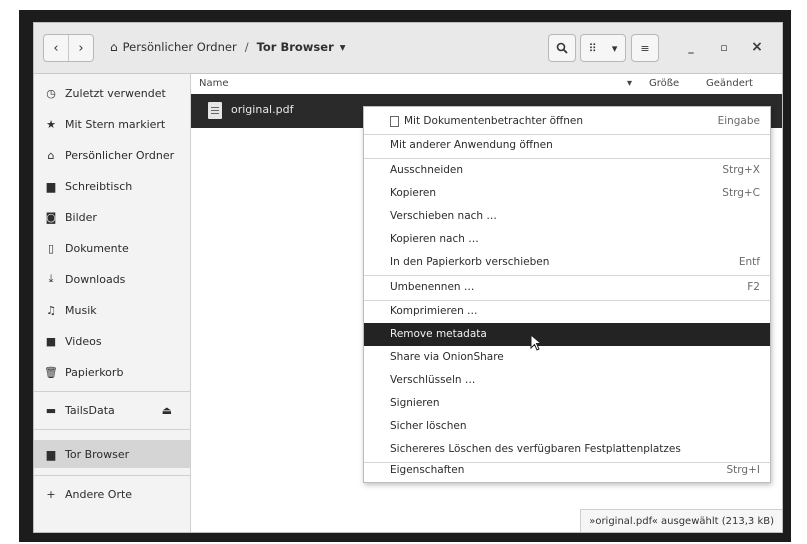 This screenshot has width=807, height=544. What do you see at coordinates (51, 372) in the screenshot?
I see `trash-icon: 🗑` at bounding box center [51, 372].